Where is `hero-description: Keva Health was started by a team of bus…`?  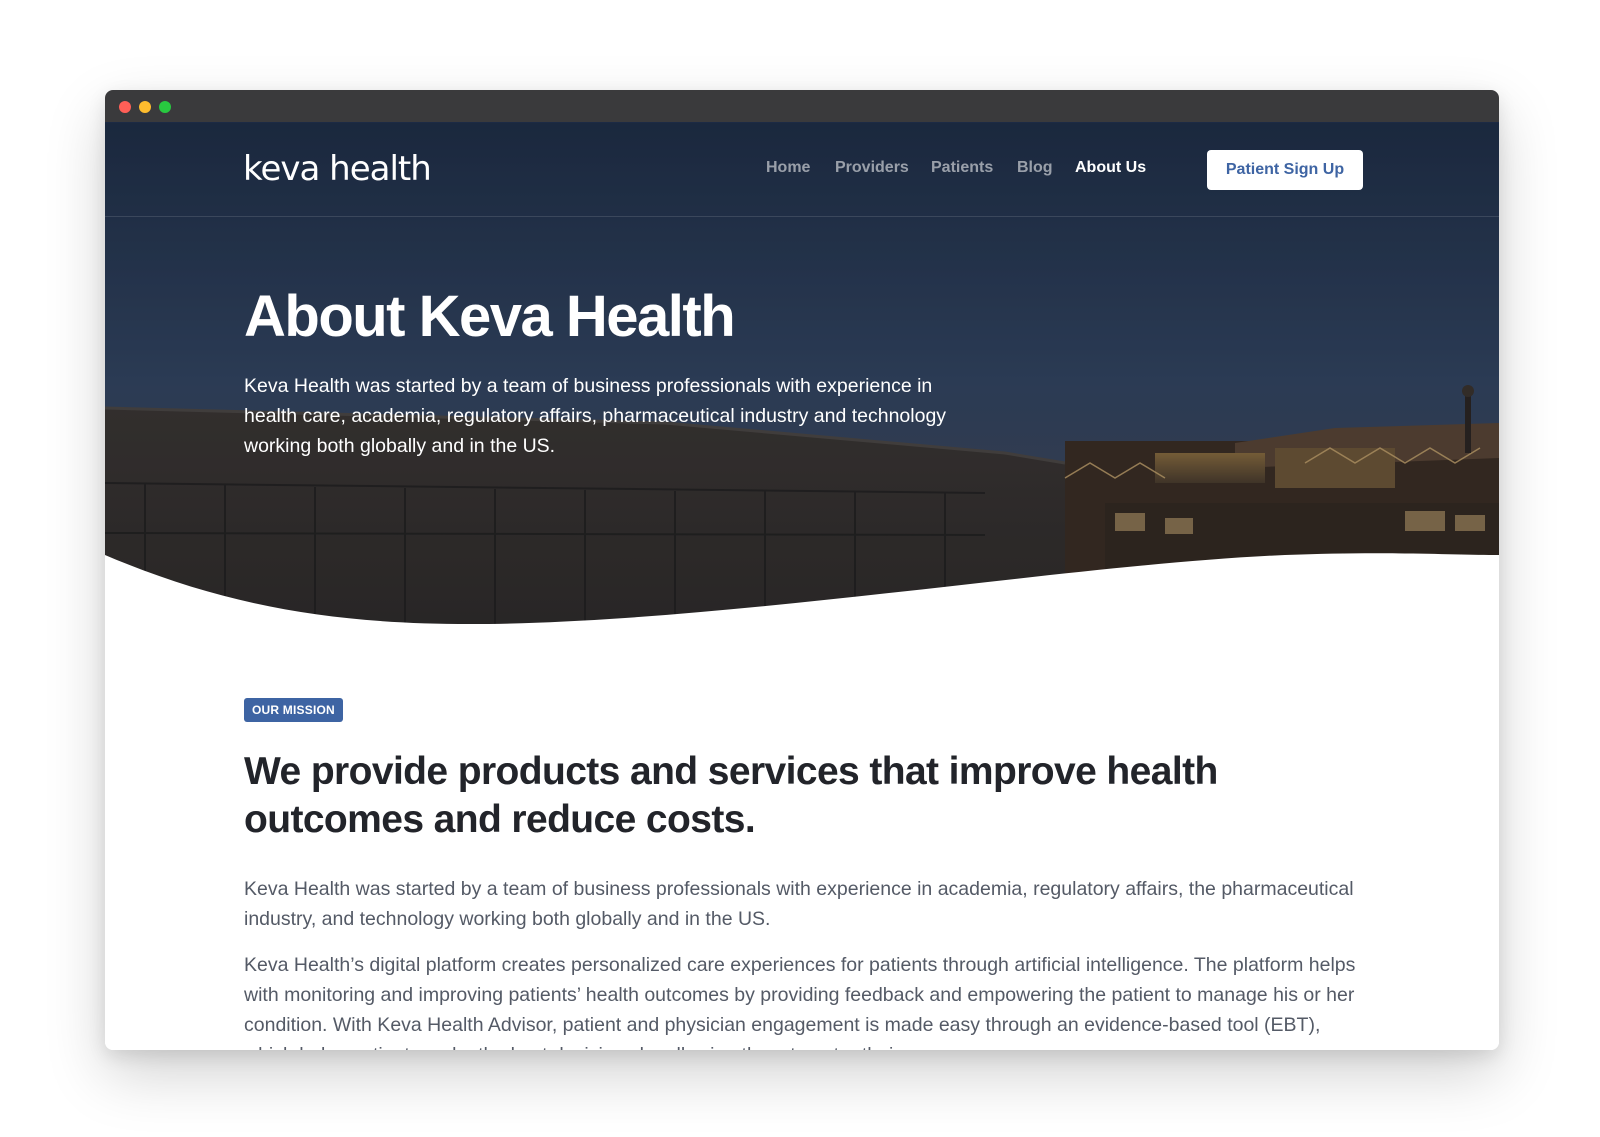 hero-description: Keva Health was started by a team of bus… is located at coordinates (595, 416).